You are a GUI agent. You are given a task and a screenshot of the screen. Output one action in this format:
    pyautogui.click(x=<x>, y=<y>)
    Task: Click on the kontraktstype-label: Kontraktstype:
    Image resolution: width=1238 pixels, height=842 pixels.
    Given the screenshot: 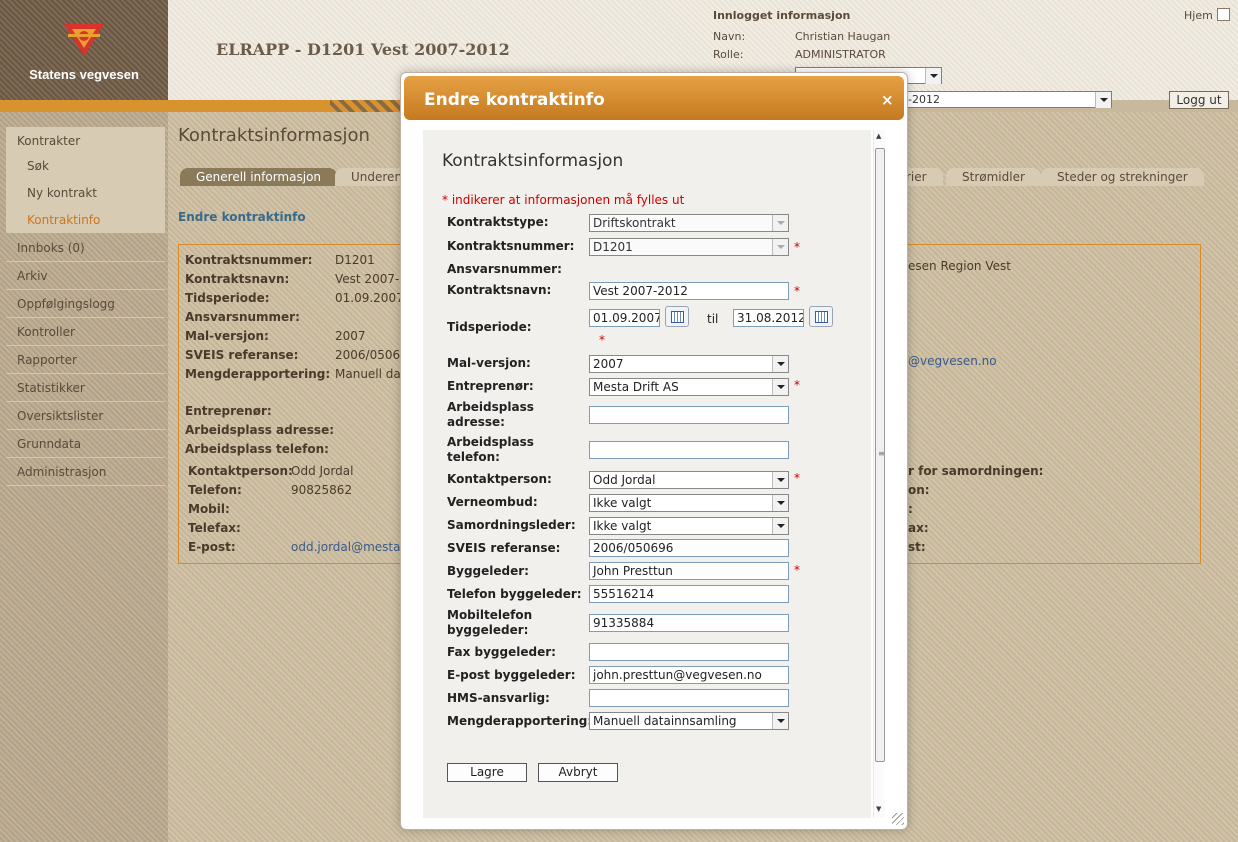 What is the action you would take?
    pyautogui.click(x=498, y=222)
    